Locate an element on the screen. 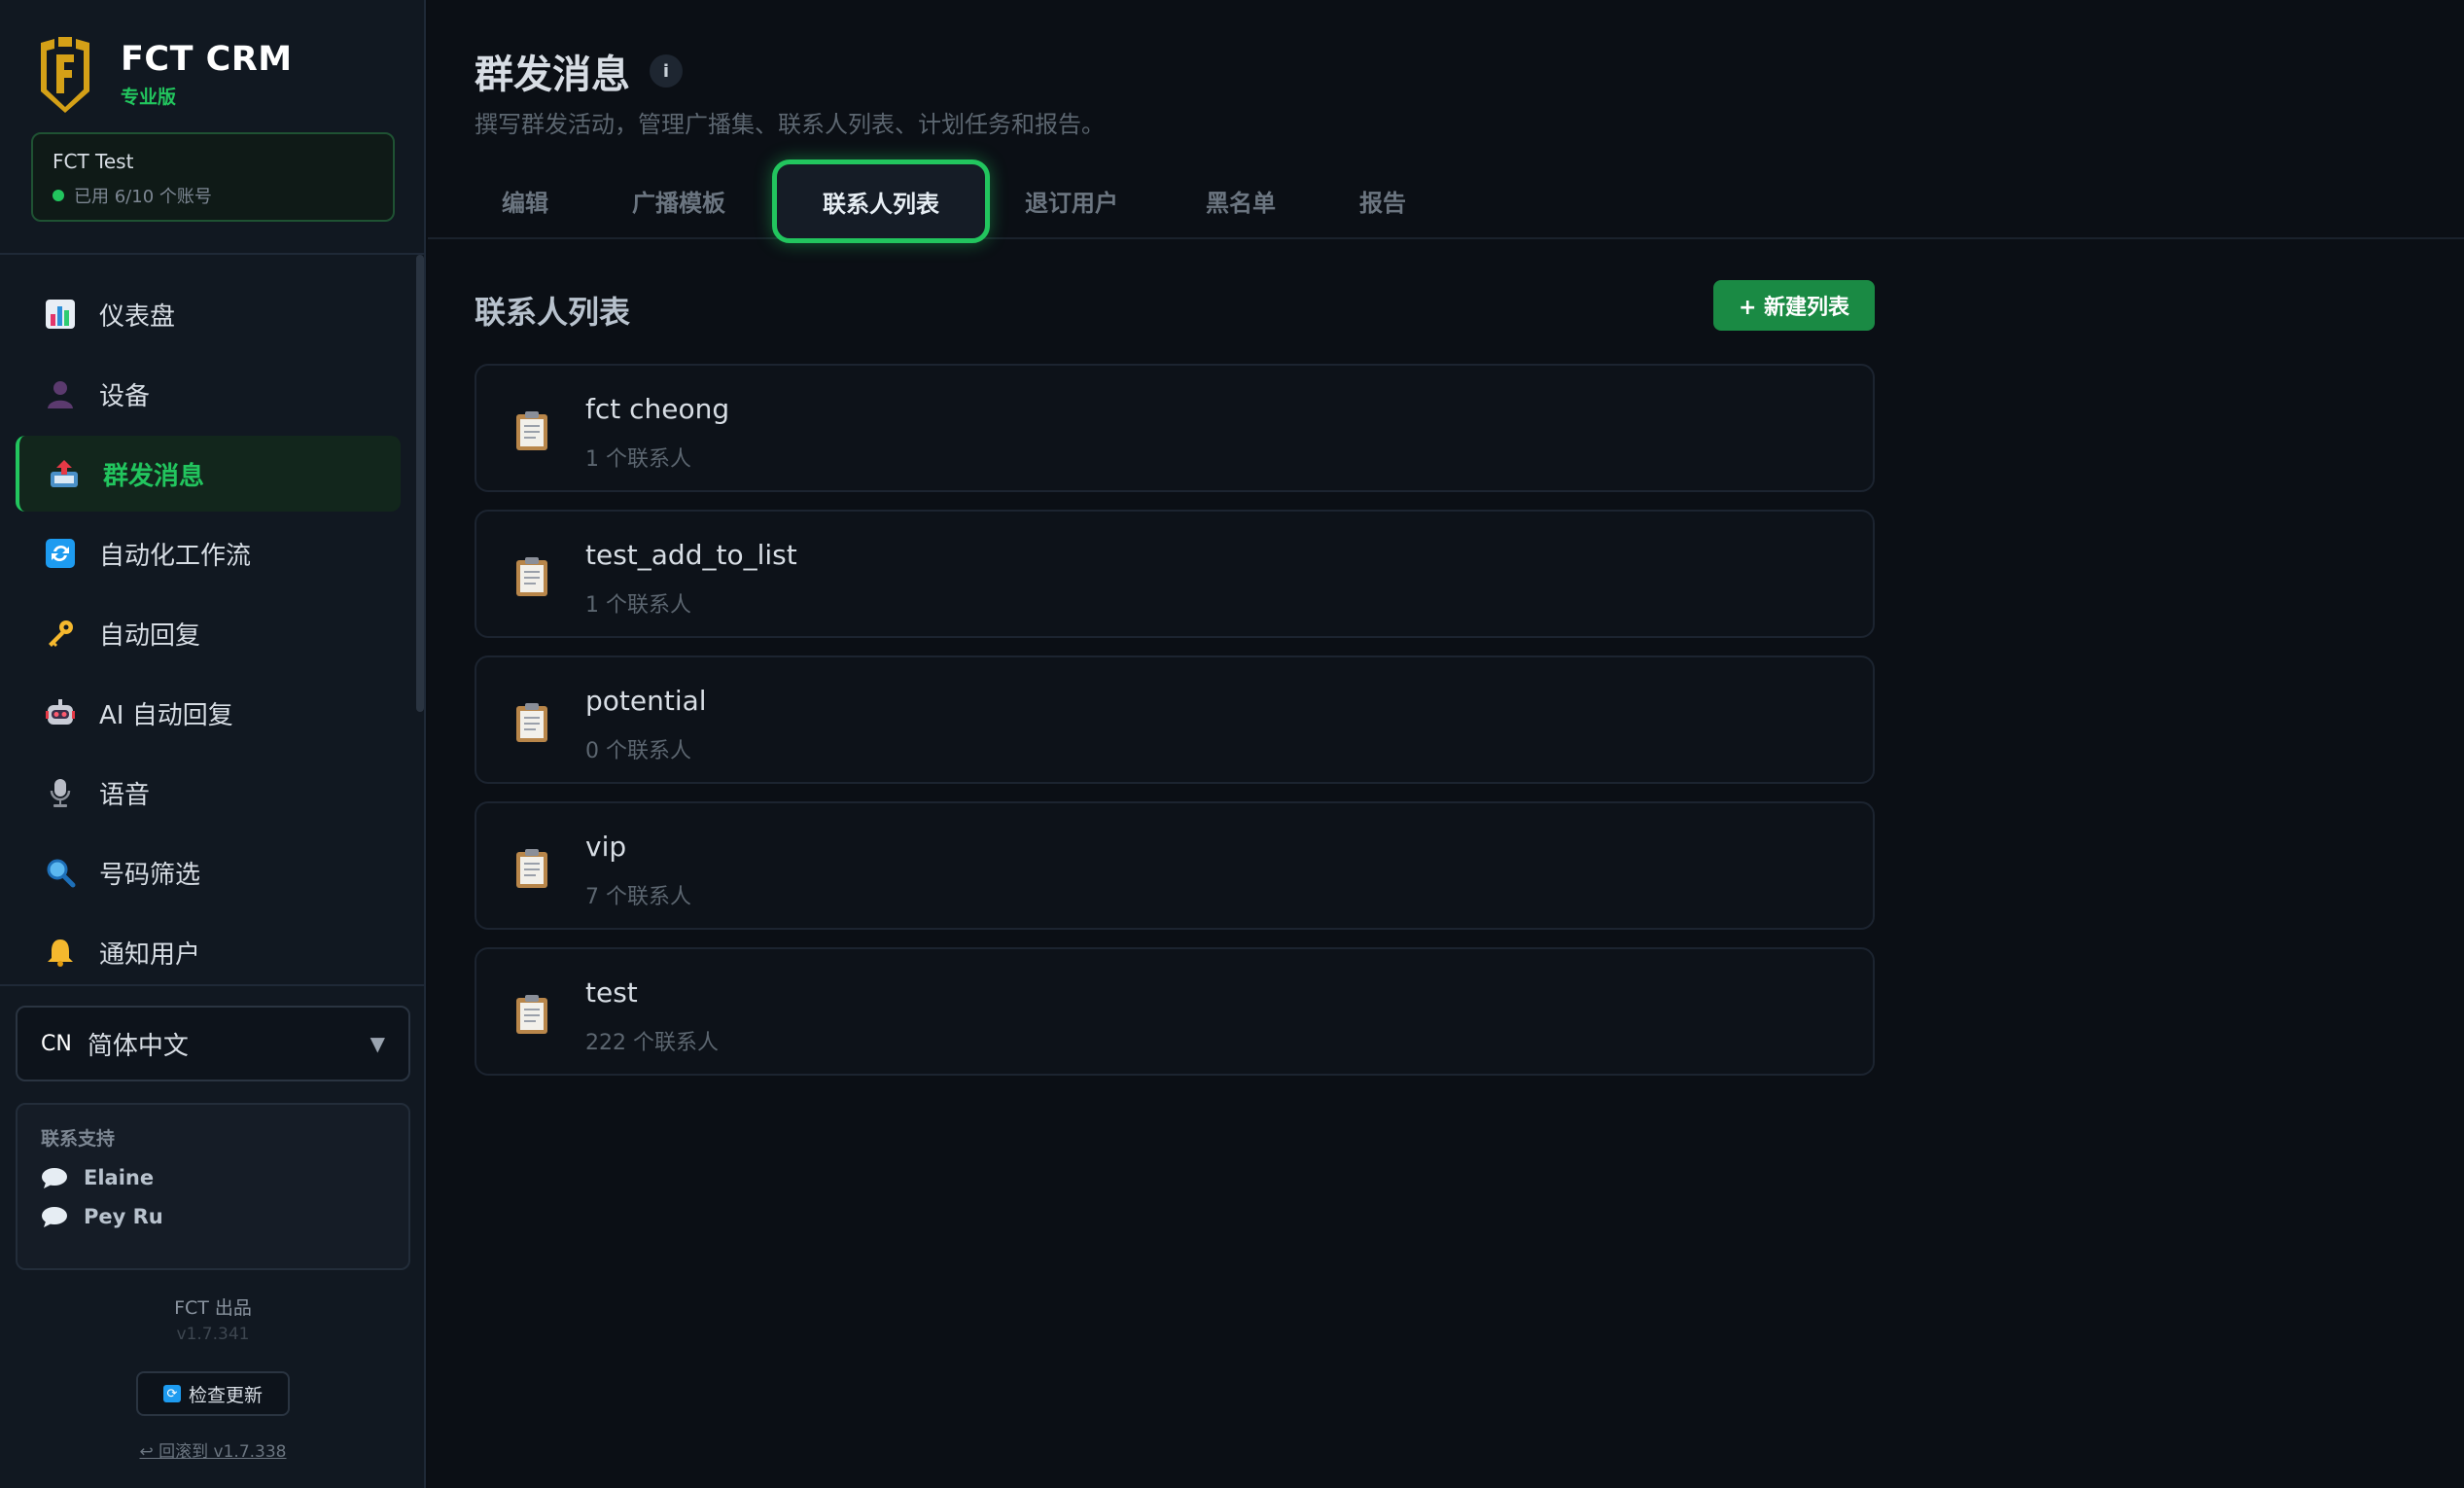 The height and width of the screenshot is (1488, 2464). logo-shield-icon is located at coordinates (65, 75).